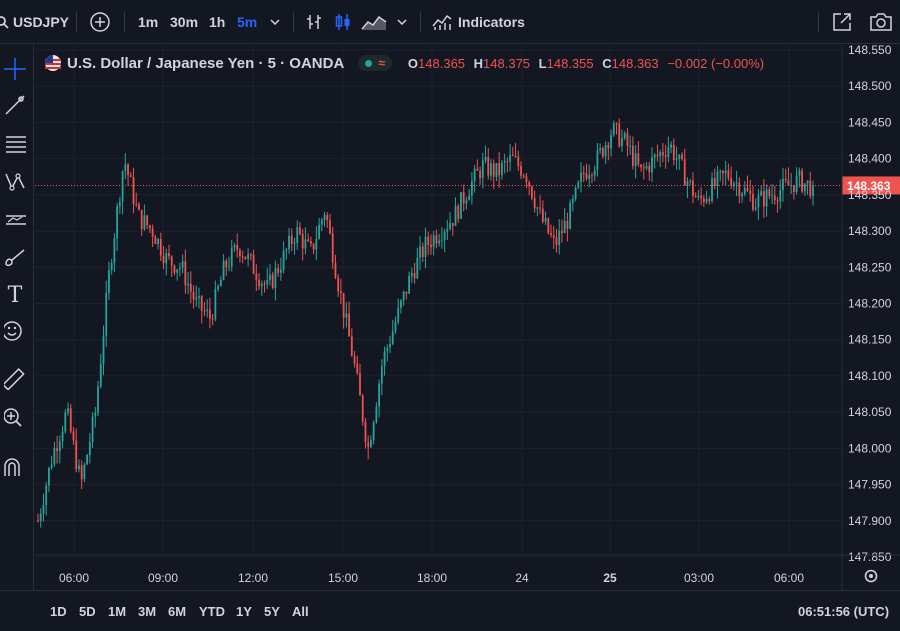 The width and height of the screenshot is (900, 631). I want to click on interval-30m-button: 30m, so click(184, 22).